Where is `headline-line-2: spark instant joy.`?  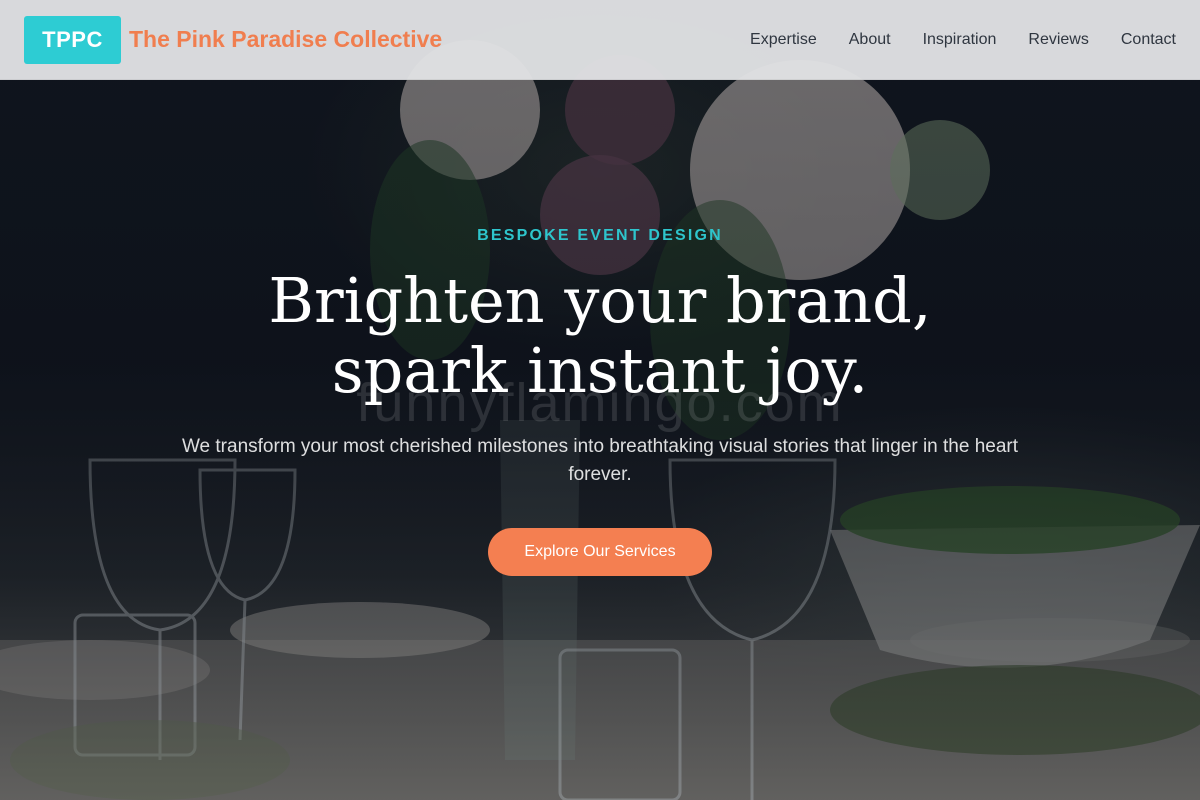
headline-line-2: spark instant joy. is located at coordinates (600, 370).